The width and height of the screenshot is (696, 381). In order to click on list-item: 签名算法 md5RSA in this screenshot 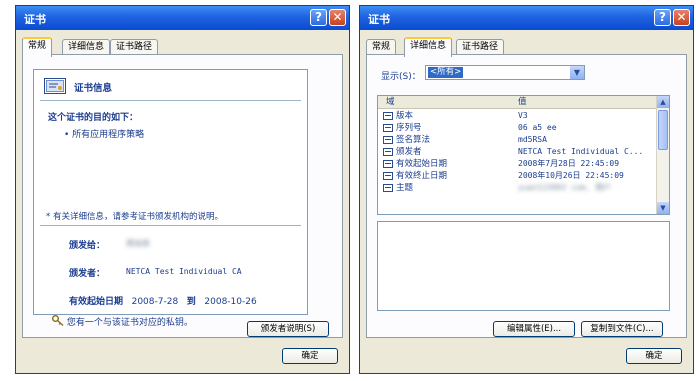, I will do `click(518, 140)`.